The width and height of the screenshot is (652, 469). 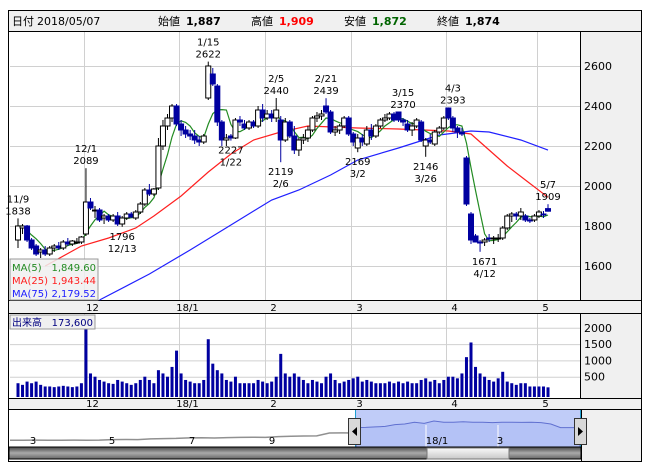 What do you see at coordinates (33, 441) in the screenshot?
I see `nav-label: 3` at bounding box center [33, 441].